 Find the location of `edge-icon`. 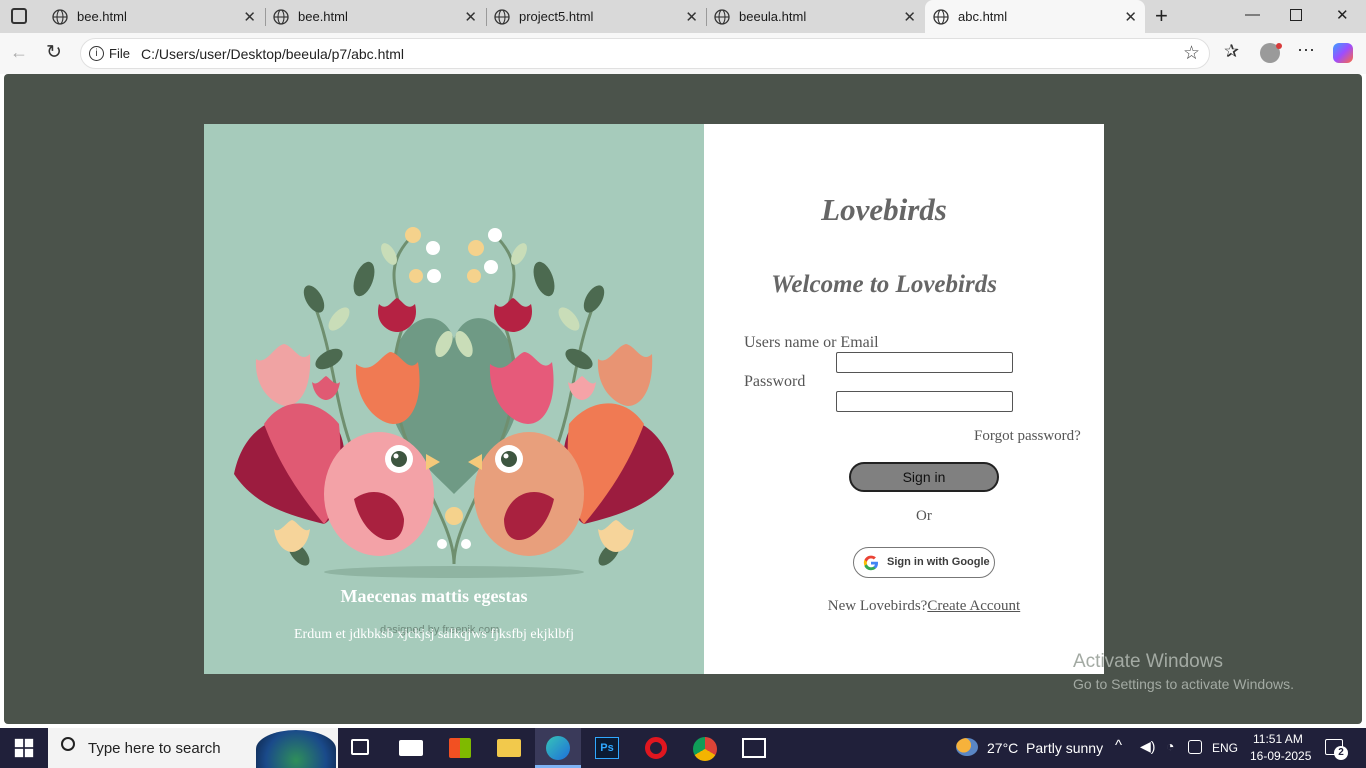

edge-icon is located at coordinates (558, 748).